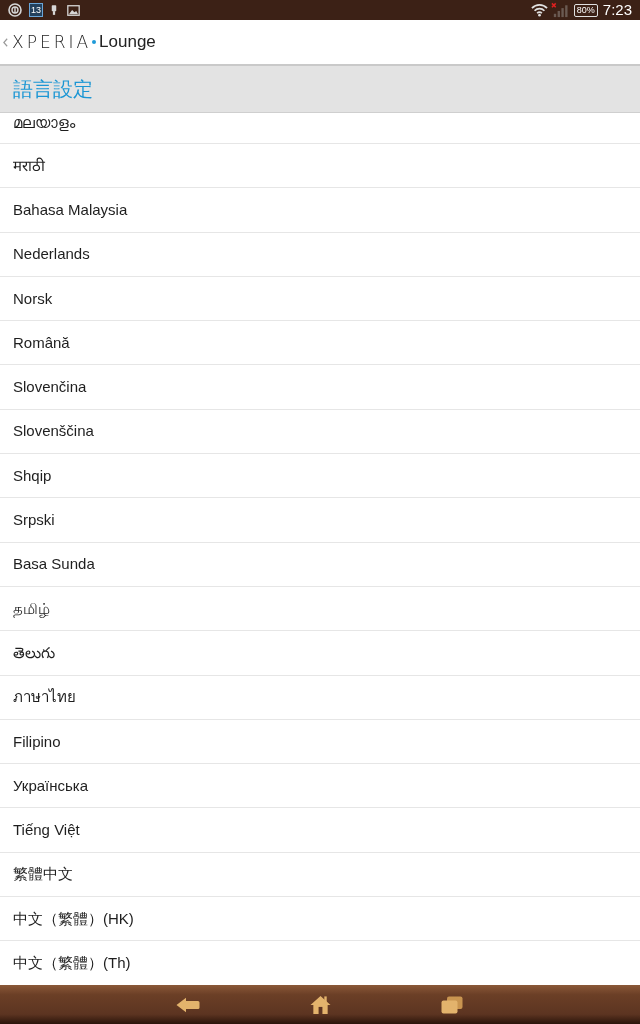 This screenshot has width=640, height=1024. Describe the element at coordinates (452, 1004) in the screenshot. I see `stacked-squares-icon` at that location.